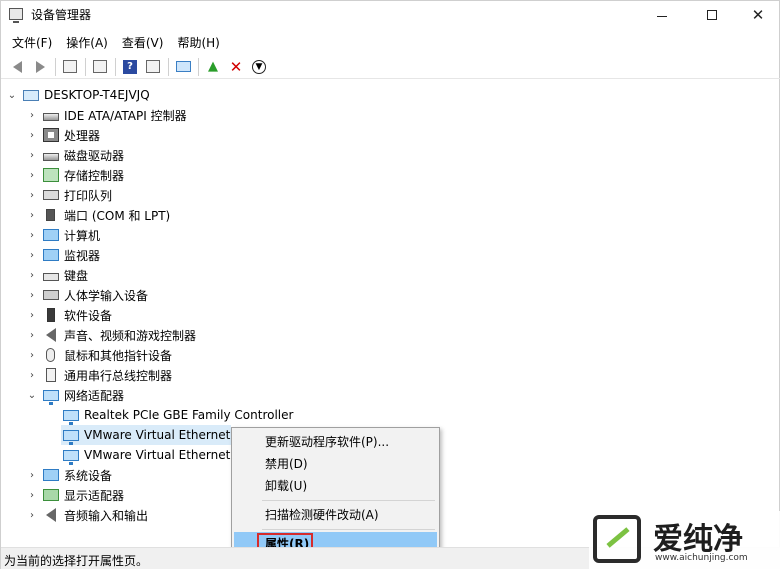  I want to click on close-button: ✕, so click(757, 15).